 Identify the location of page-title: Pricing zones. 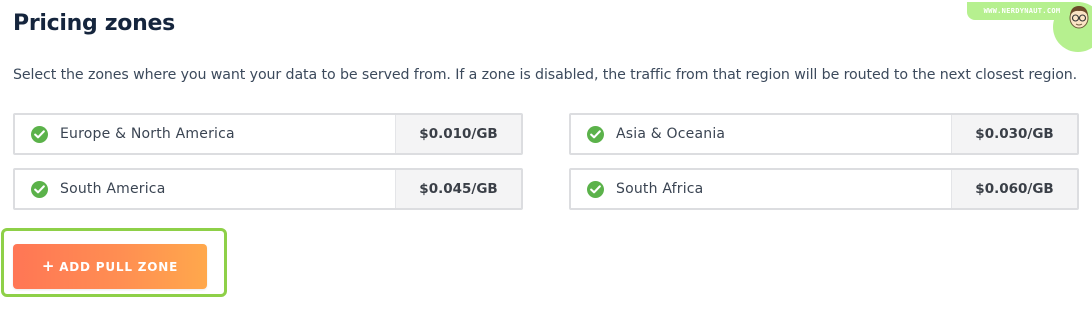
(94, 23).